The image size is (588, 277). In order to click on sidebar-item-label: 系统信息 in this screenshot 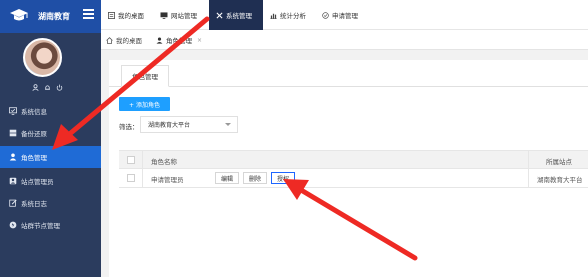, I will do `click(34, 112)`.